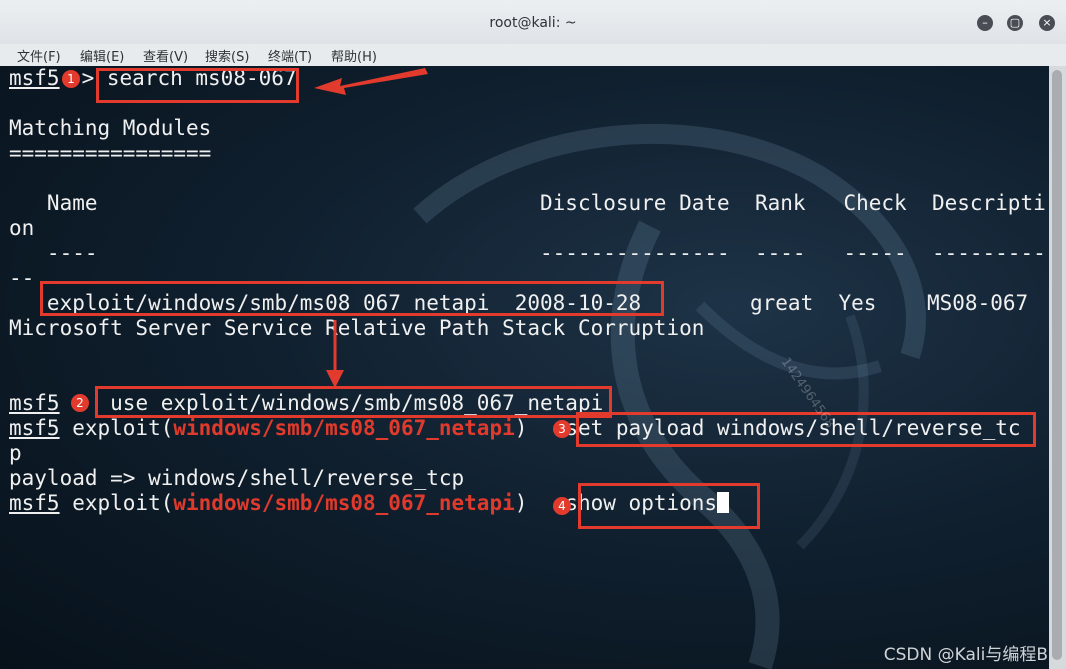 Image resolution: width=1066 pixels, height=669 pixels. I want to click on close-button: ×, so click(1047, 23).